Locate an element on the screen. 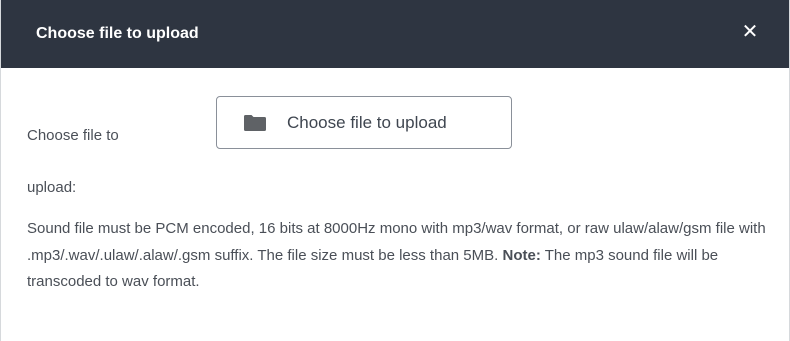 This screenshot has width=790, height=341. folder-icon is located at coordinates (255, 123).